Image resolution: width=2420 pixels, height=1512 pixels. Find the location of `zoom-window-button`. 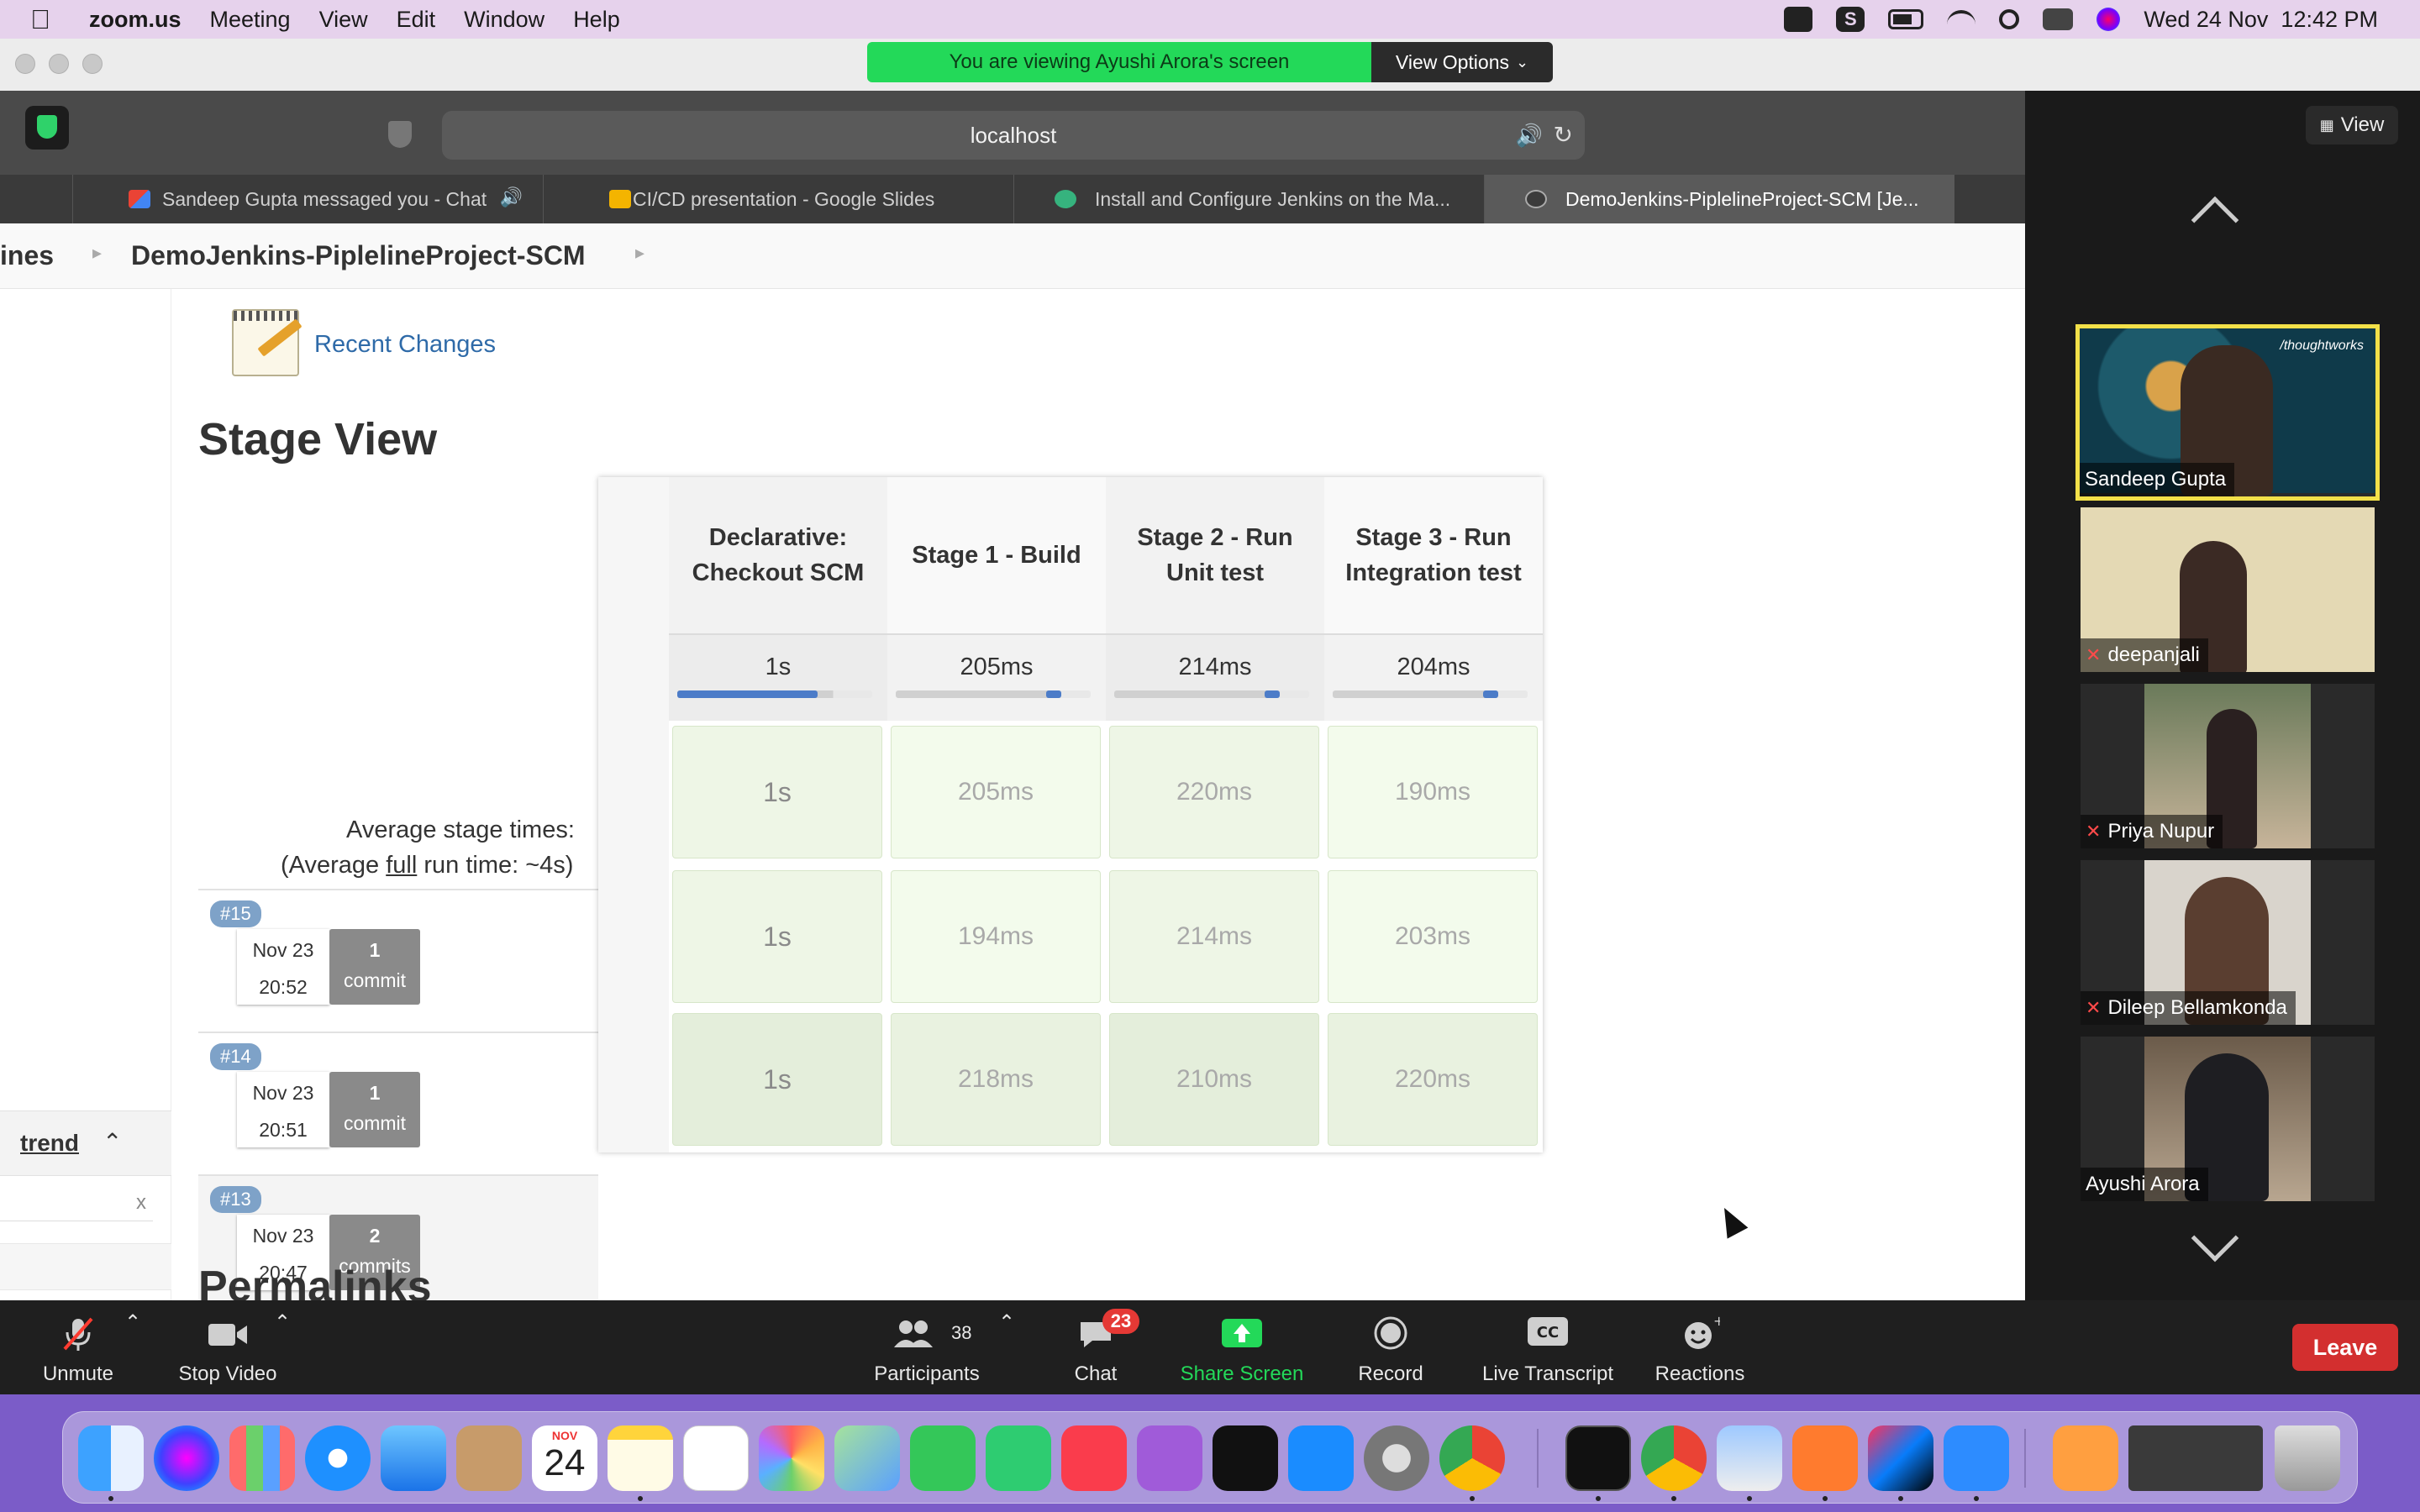

zoom-window-button is located at coordinates (92, 64).